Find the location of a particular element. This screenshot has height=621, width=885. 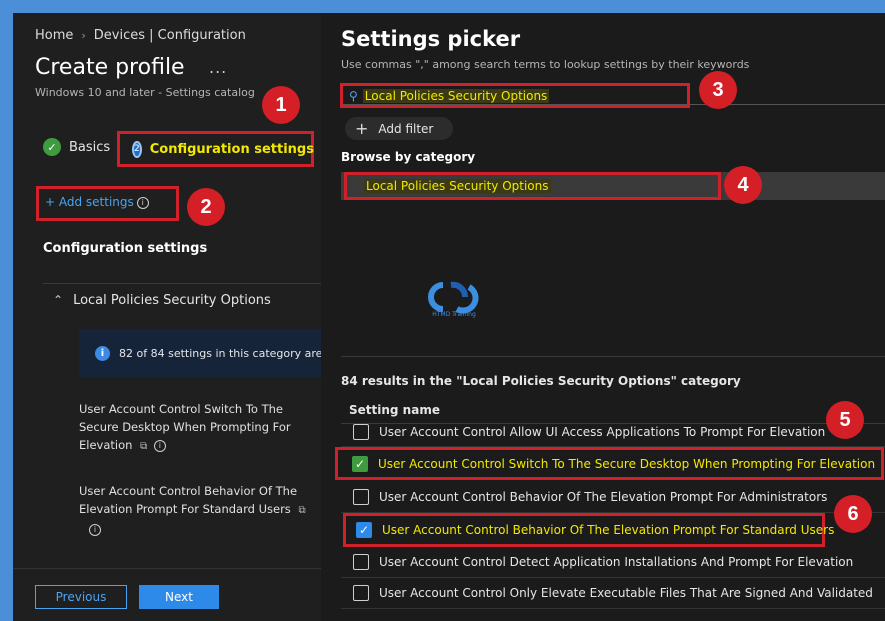

search-input: ⚲ Local Policies Security Options is located at coordinates (515, 95).